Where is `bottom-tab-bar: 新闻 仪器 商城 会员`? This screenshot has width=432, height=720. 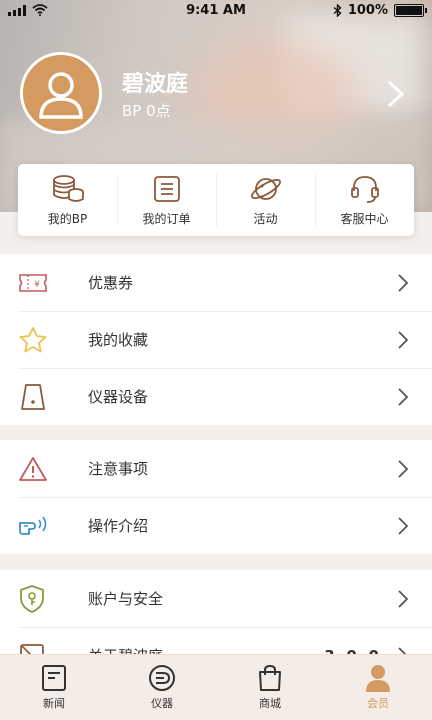 bottom-tab-bar: 新闻 仪器 商城 会员 is located at coordinates (216, 687).